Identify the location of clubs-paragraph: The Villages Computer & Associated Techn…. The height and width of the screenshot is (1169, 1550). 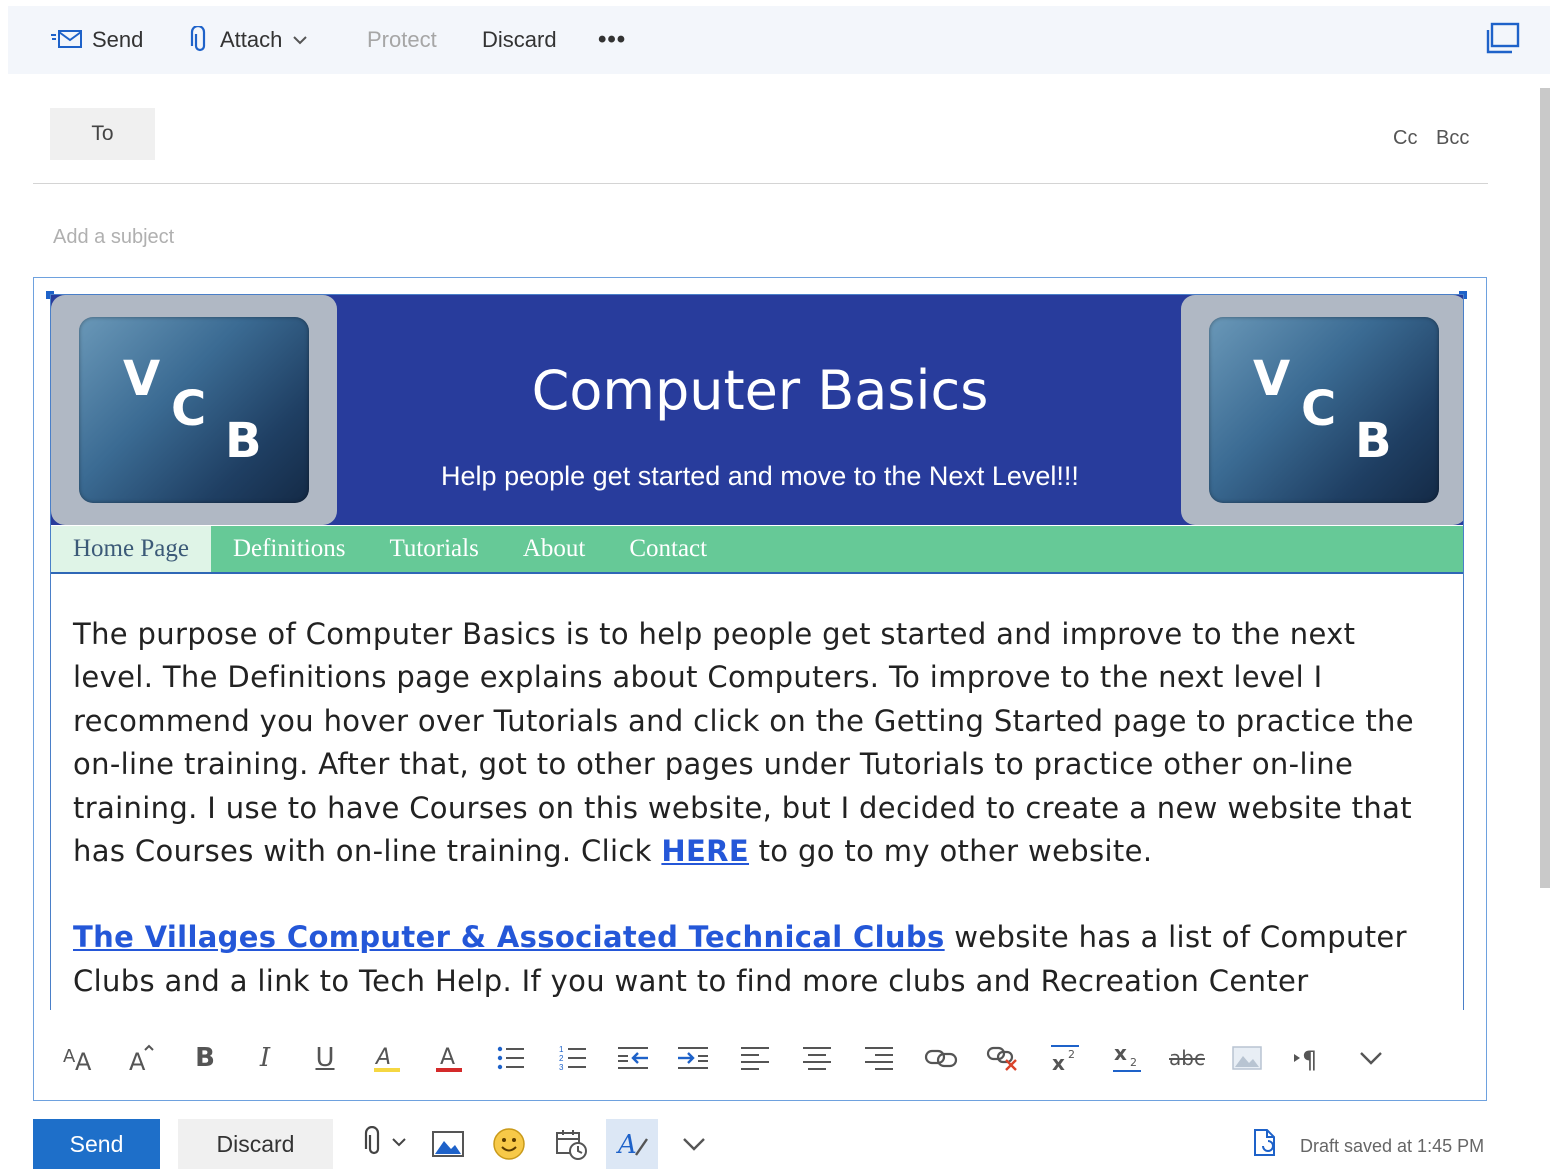
(758, 959).